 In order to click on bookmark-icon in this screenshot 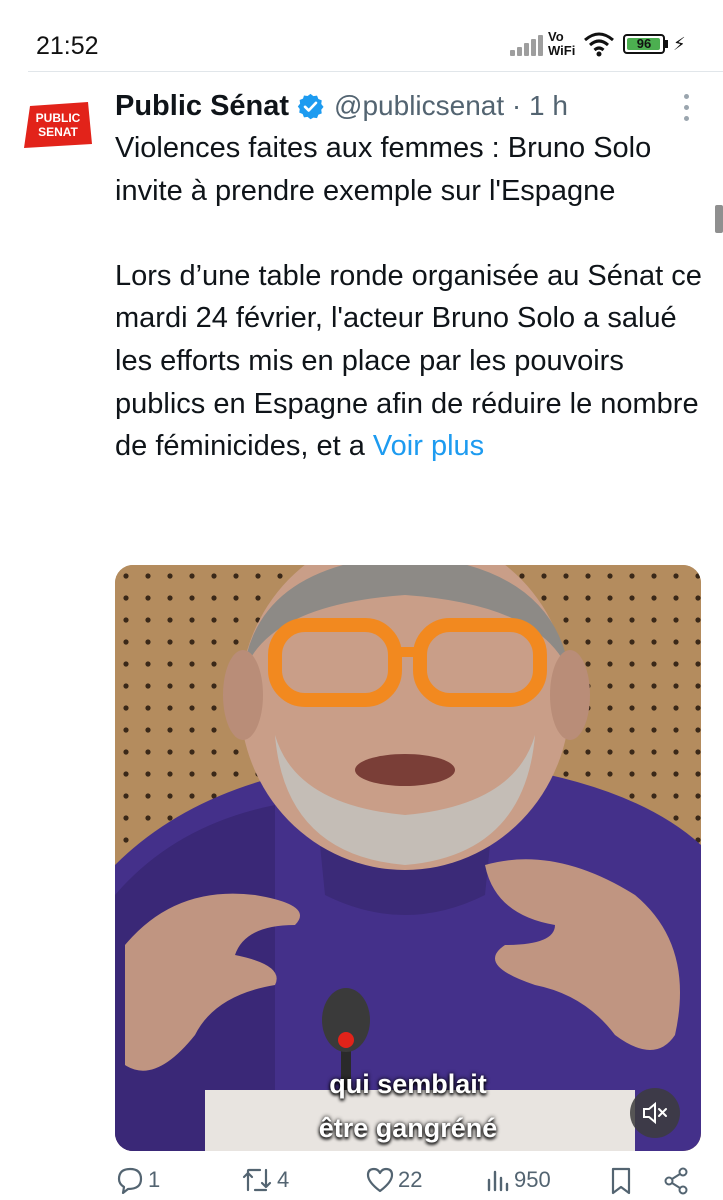, I will do `click(621, 1181)`.